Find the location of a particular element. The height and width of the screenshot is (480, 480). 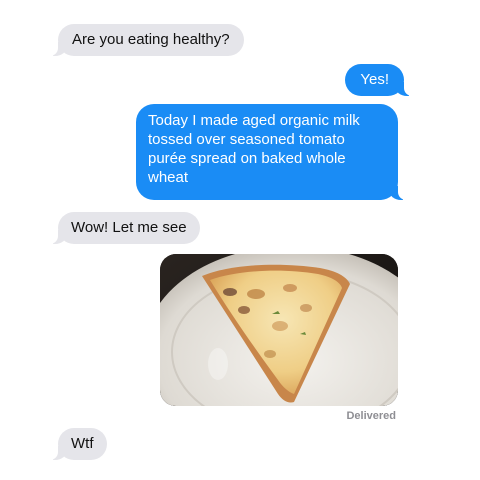

incoming-message-bubble: Wow! Let me see is located at coordinates (123, 228).